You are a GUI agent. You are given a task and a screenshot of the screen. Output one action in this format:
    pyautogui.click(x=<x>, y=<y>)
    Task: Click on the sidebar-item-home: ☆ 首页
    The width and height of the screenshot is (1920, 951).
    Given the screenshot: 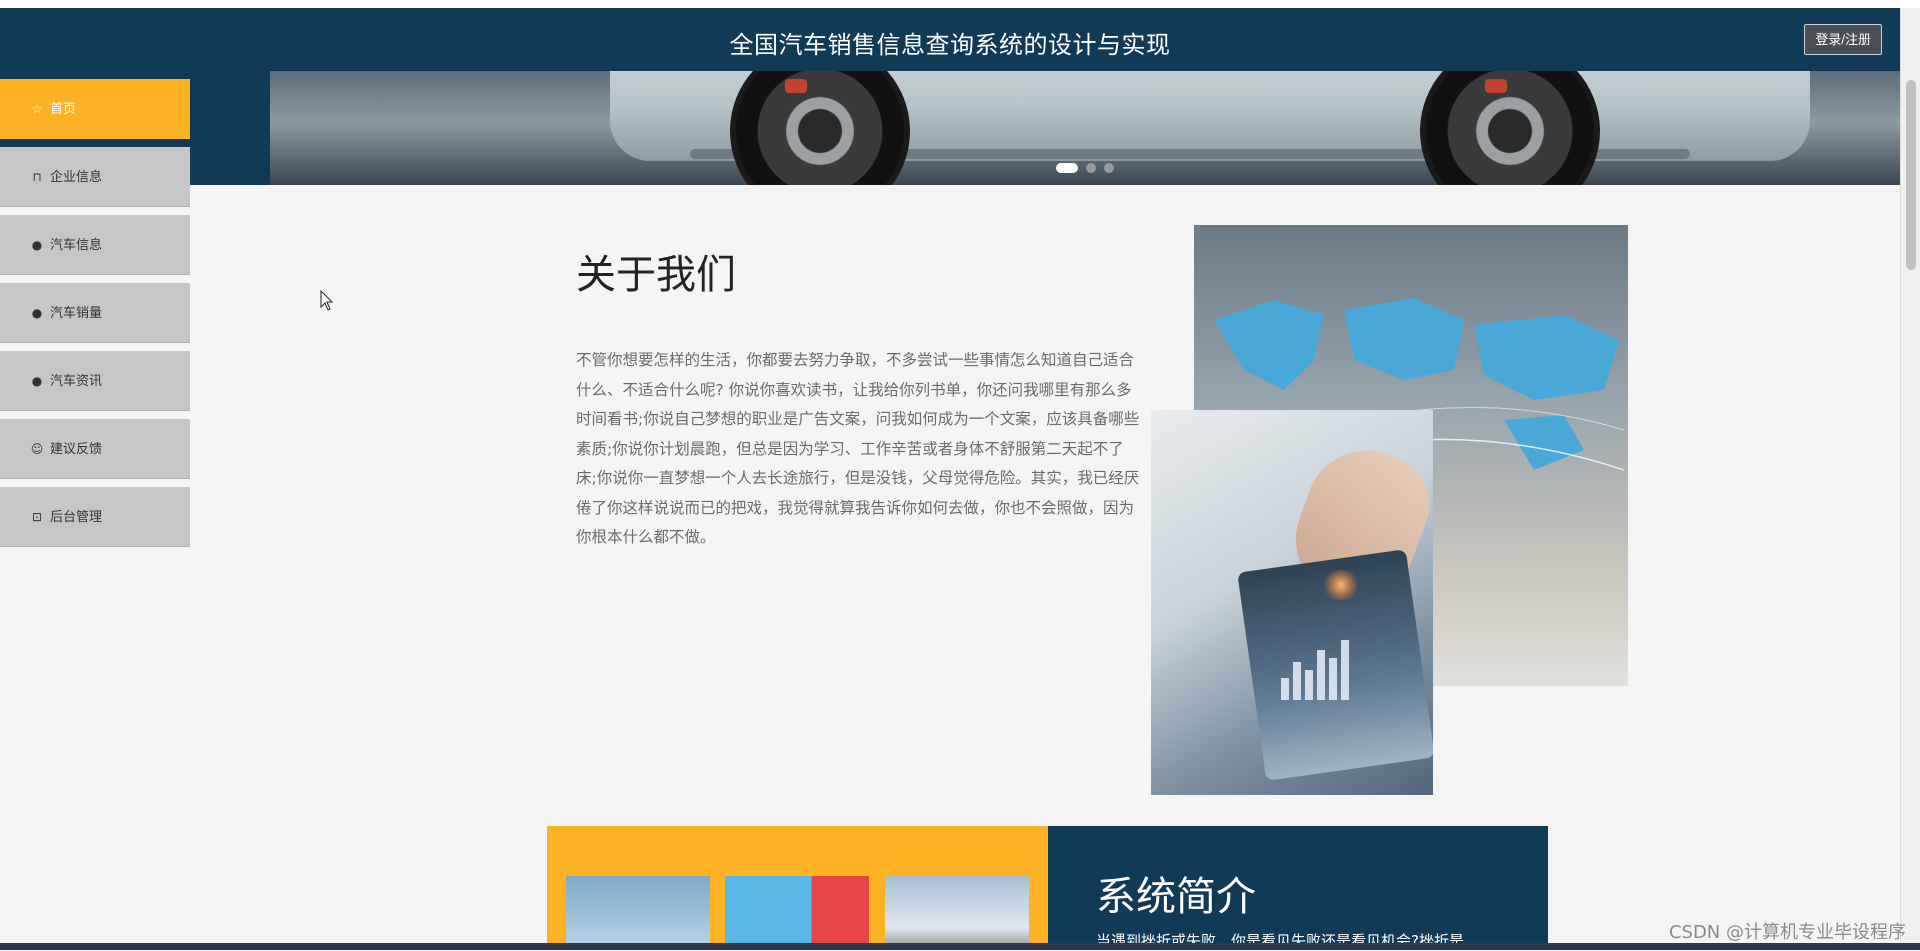 What is the action you would take?
    pyautogui.click(x=95, y=109)
    